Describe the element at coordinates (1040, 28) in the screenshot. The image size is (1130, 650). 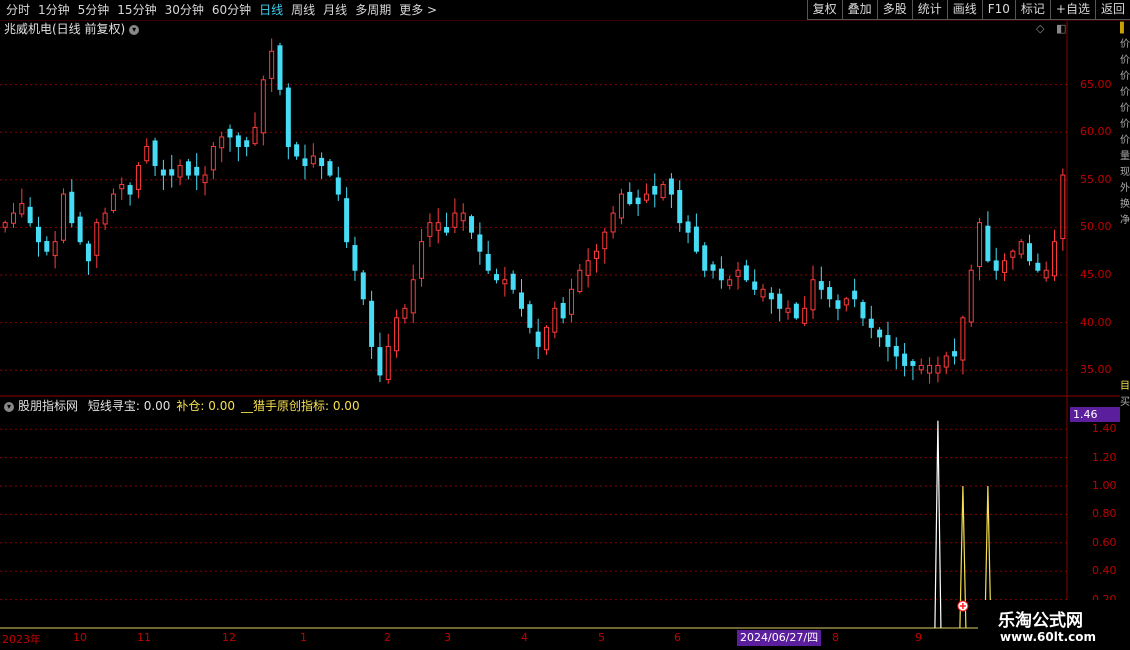
I see `diamond-icon: ◇` at that location.